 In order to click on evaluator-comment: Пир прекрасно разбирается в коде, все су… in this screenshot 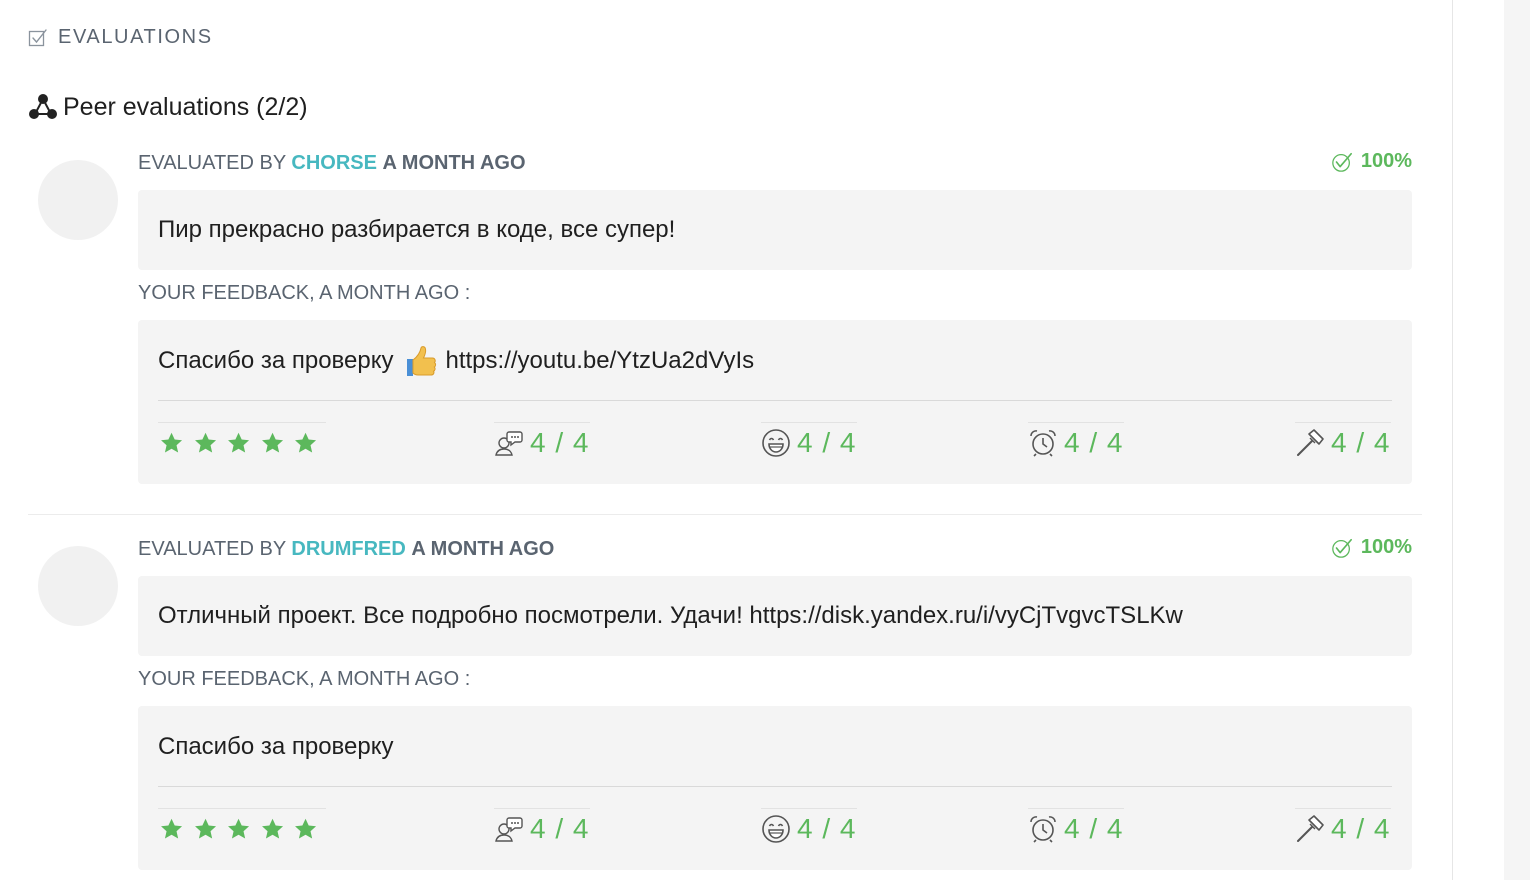, I will do `click(775, 230)`.